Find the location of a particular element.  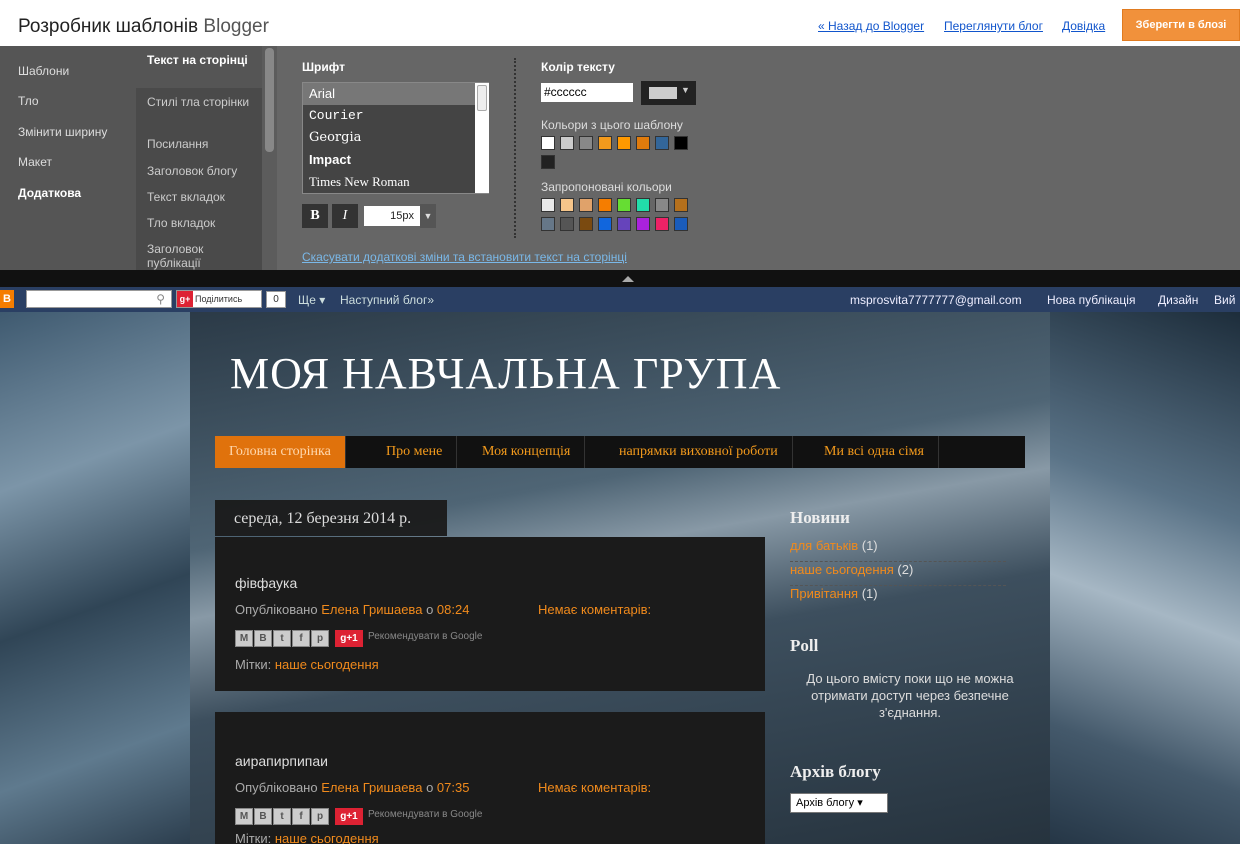

font-size-dropdown-icon: ▼ is located at coordinates (428, 216).